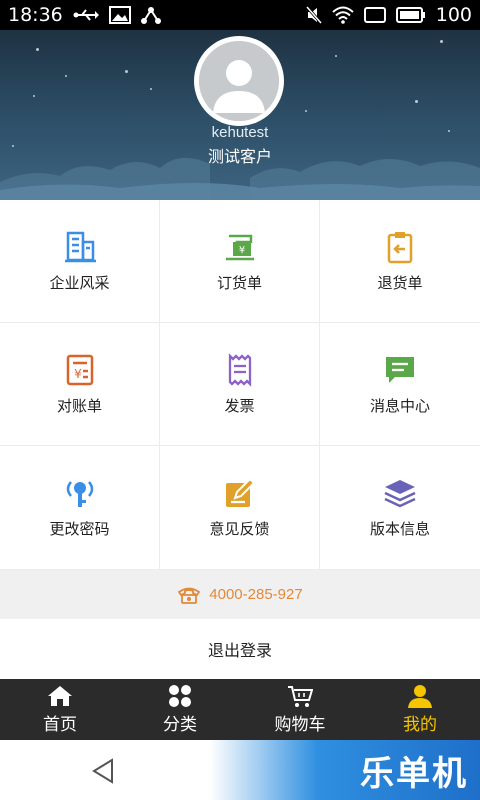 The width and height of the screenshot is (480, 800). I want to click on menu-label: 消息中心, so click(399, 405).